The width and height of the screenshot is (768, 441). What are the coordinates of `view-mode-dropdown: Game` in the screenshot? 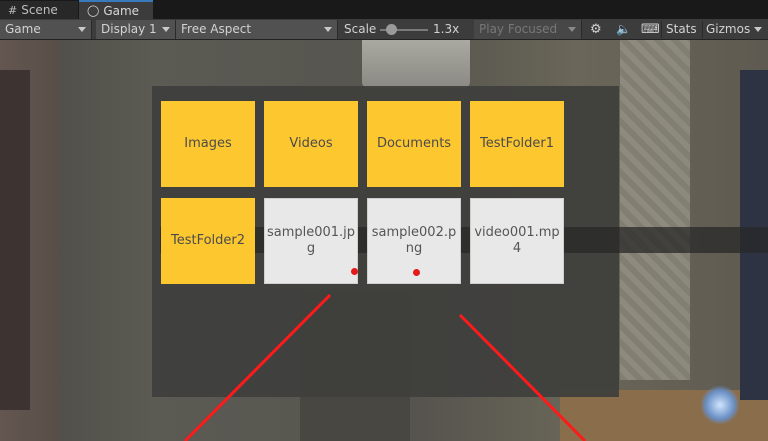 It's located at (46, 29).